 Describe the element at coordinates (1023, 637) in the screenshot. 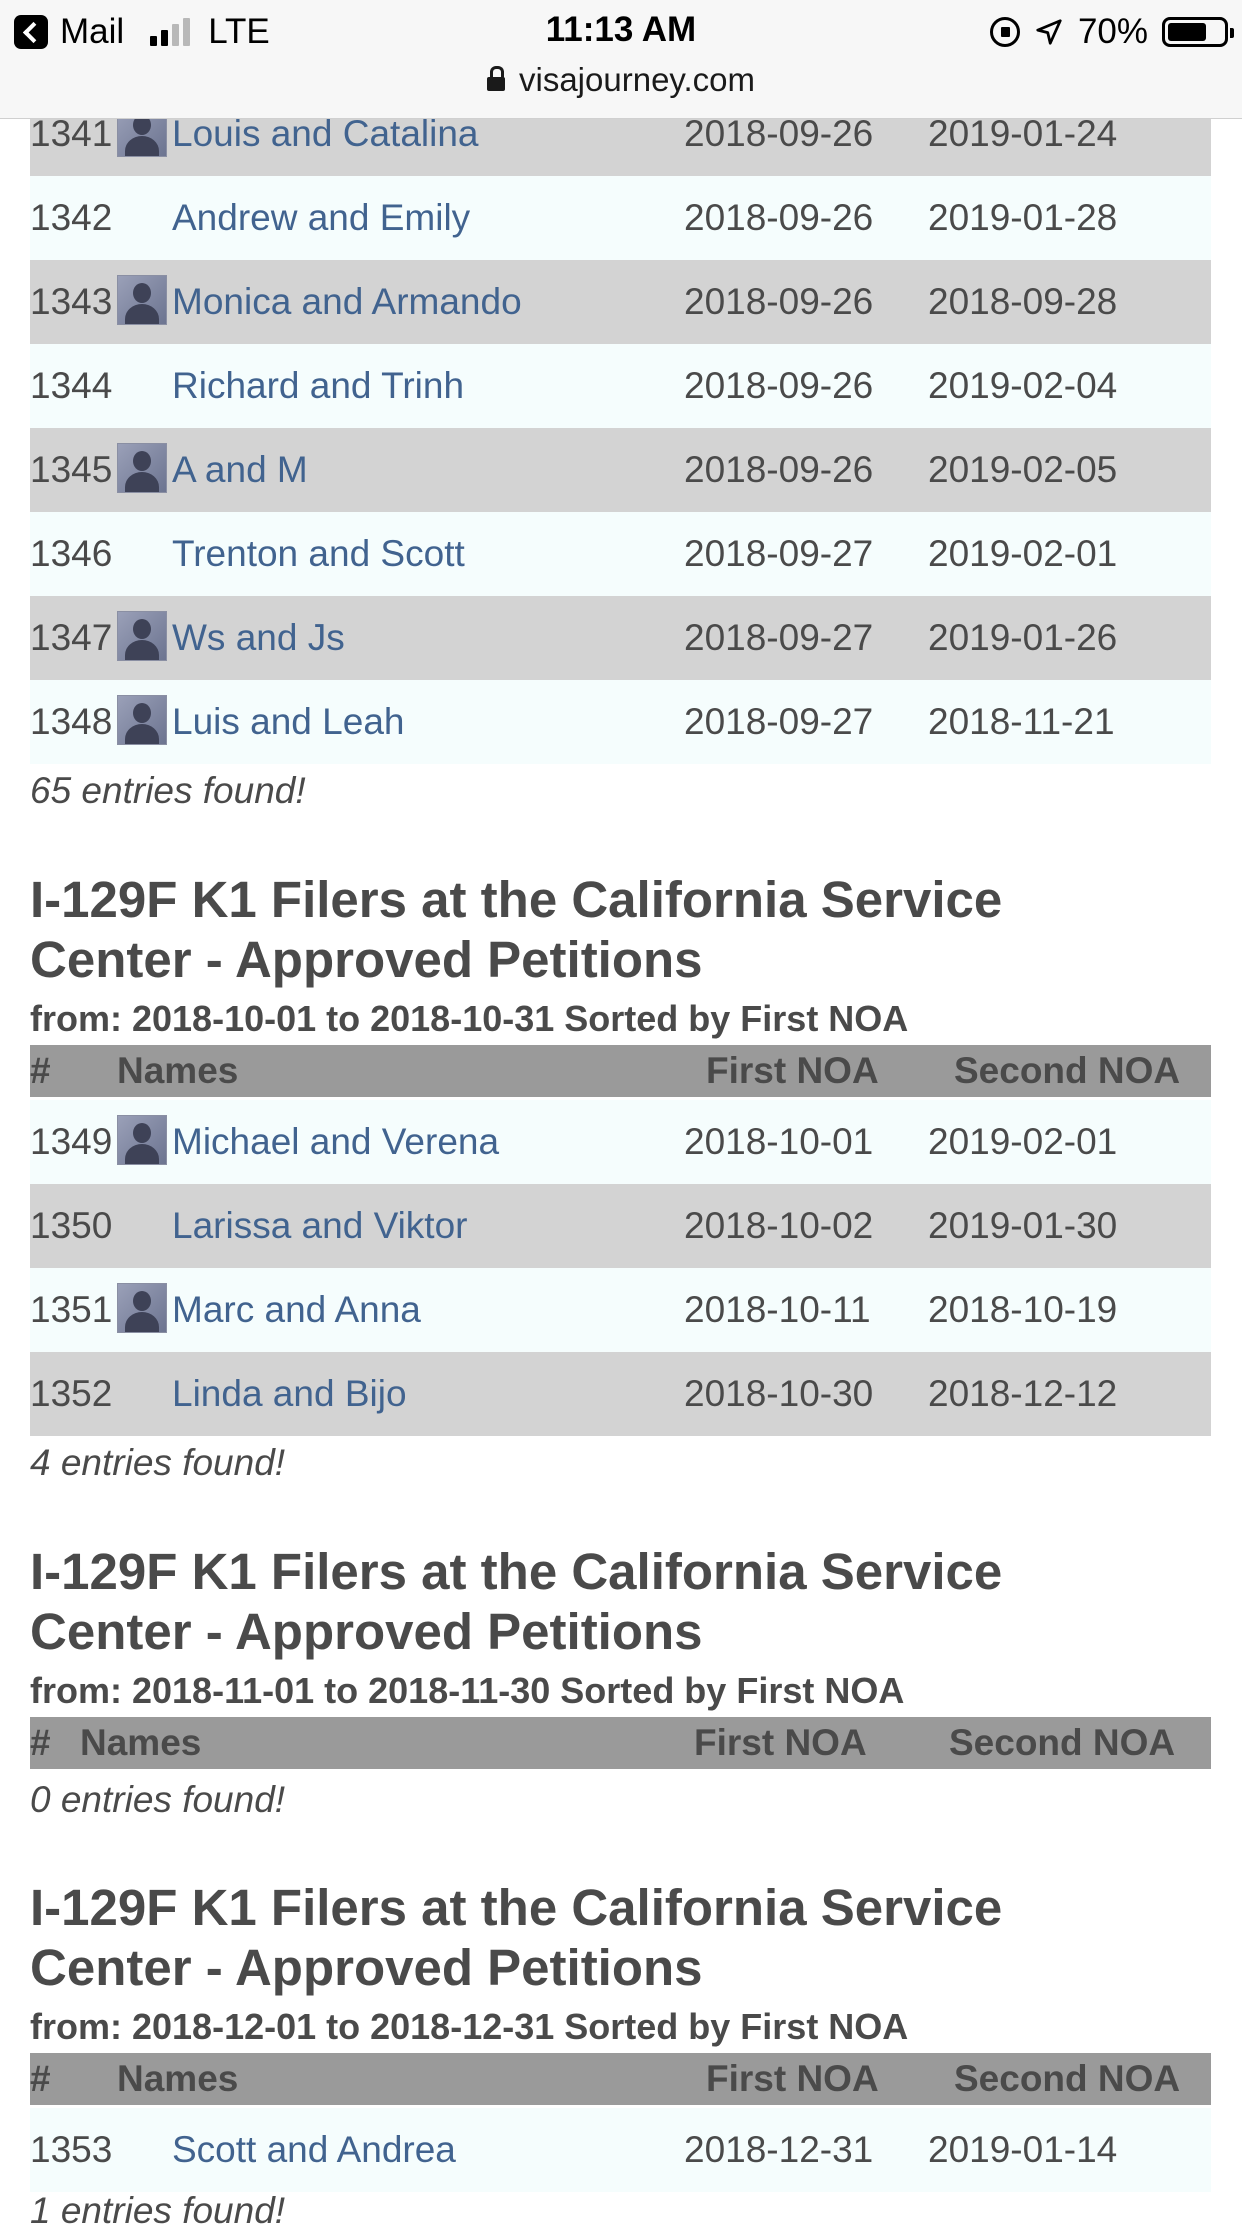

I see `second-noa-date: 2019-01-26` at that location.